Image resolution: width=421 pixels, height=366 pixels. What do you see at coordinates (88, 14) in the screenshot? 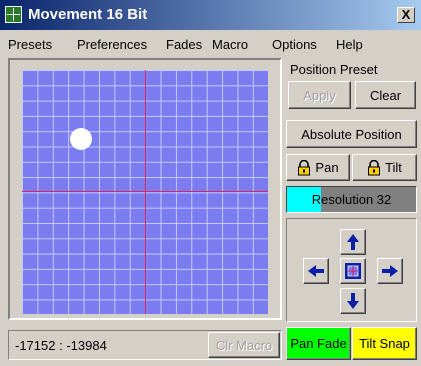
I see `window-title: Movement 16 Bit` at bounding box center [88, 14].